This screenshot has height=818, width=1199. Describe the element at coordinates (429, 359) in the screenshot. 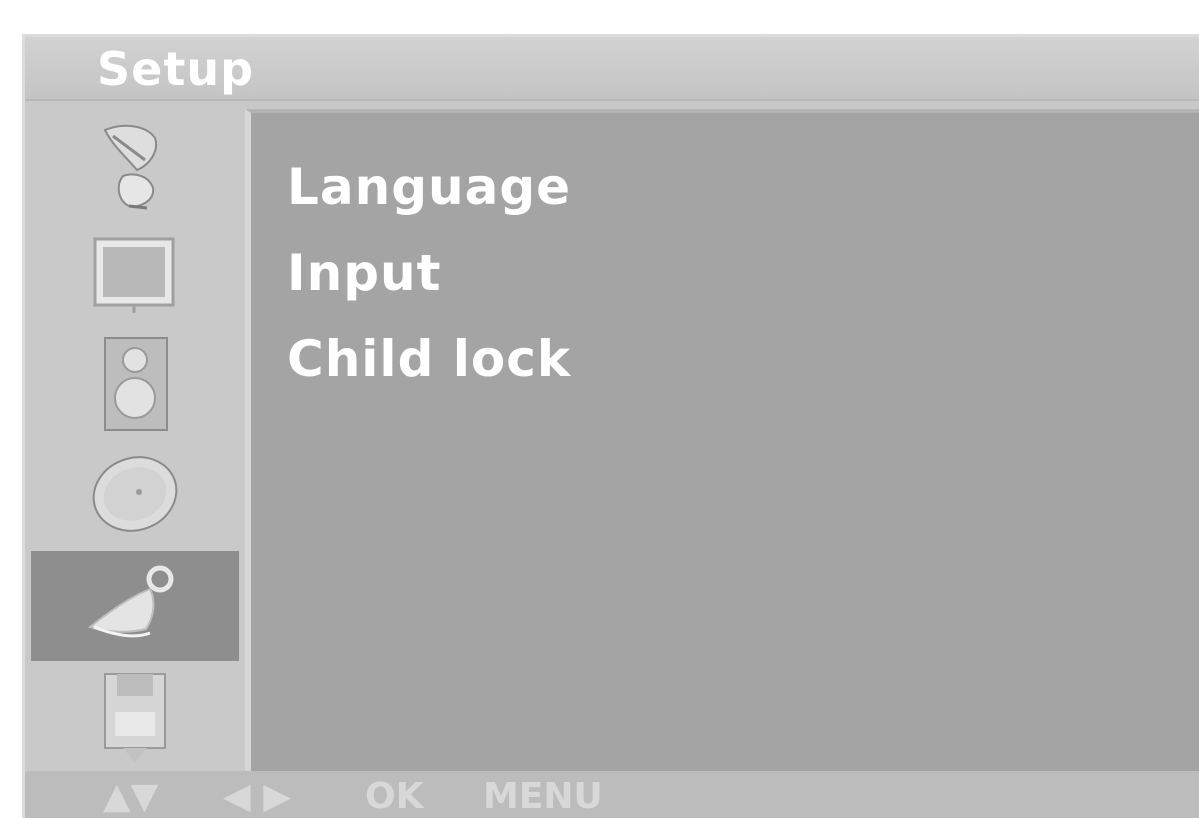

I see `menu-item-child-lock: Child lock` at that location.